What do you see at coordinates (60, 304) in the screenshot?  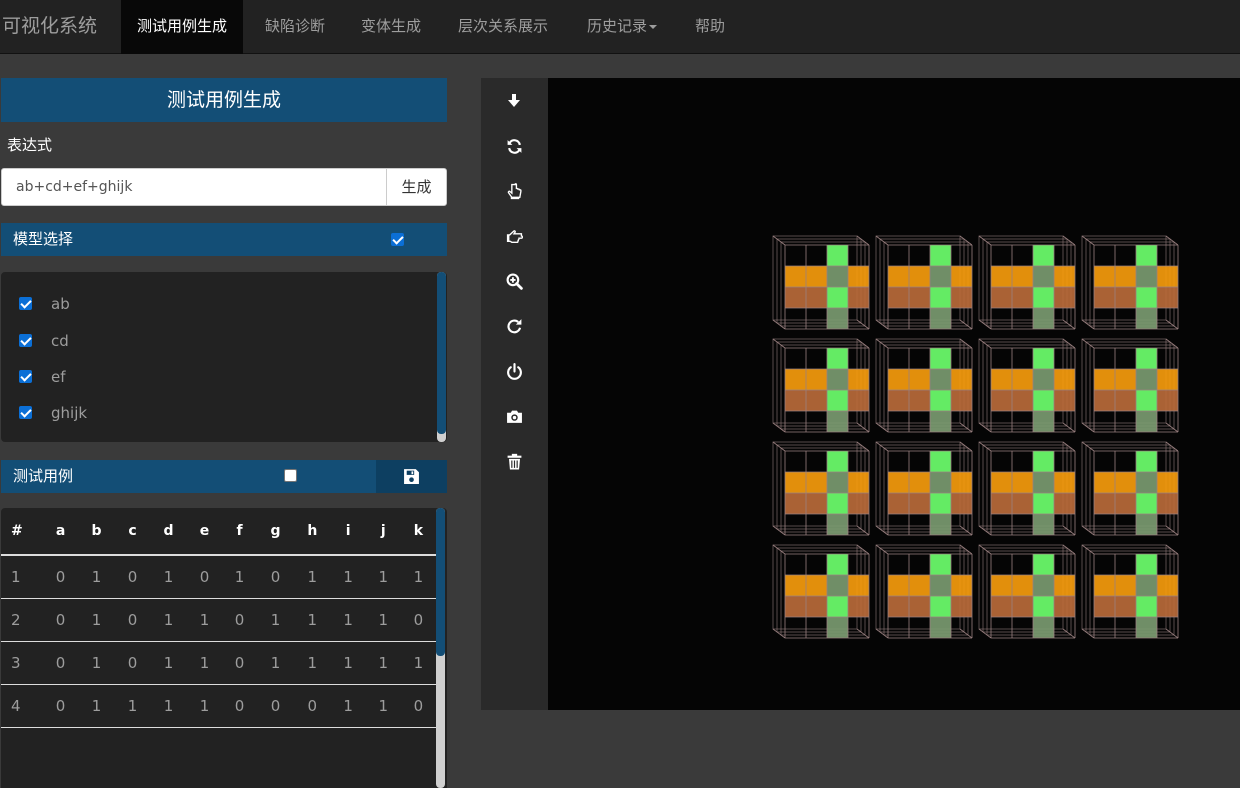 I see `model-label-ab: ab` at bounding box center [60, 304].